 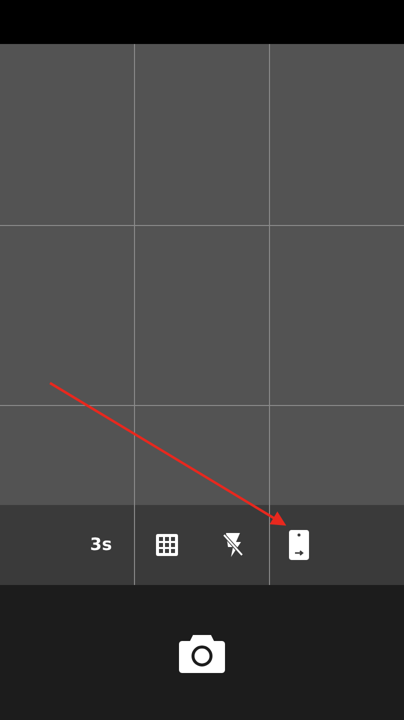 I want to click on flash-off-icon, so click(x=233, y=545).